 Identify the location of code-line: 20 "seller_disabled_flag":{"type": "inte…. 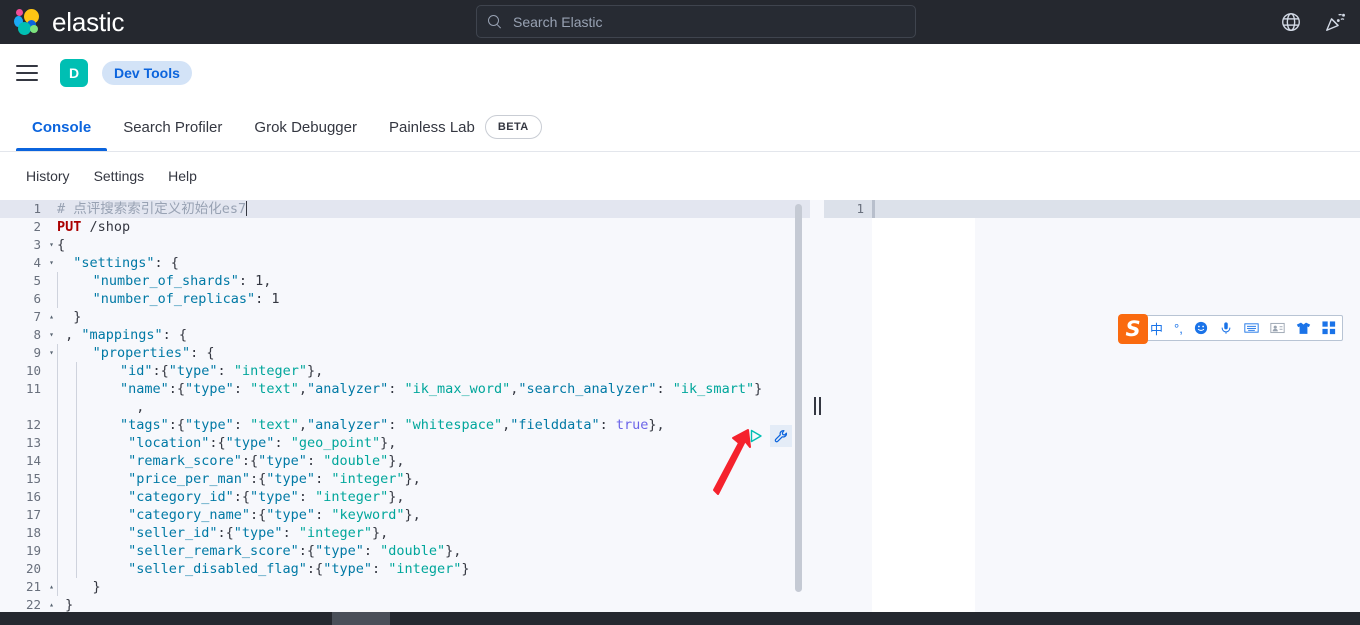
(405, 569).